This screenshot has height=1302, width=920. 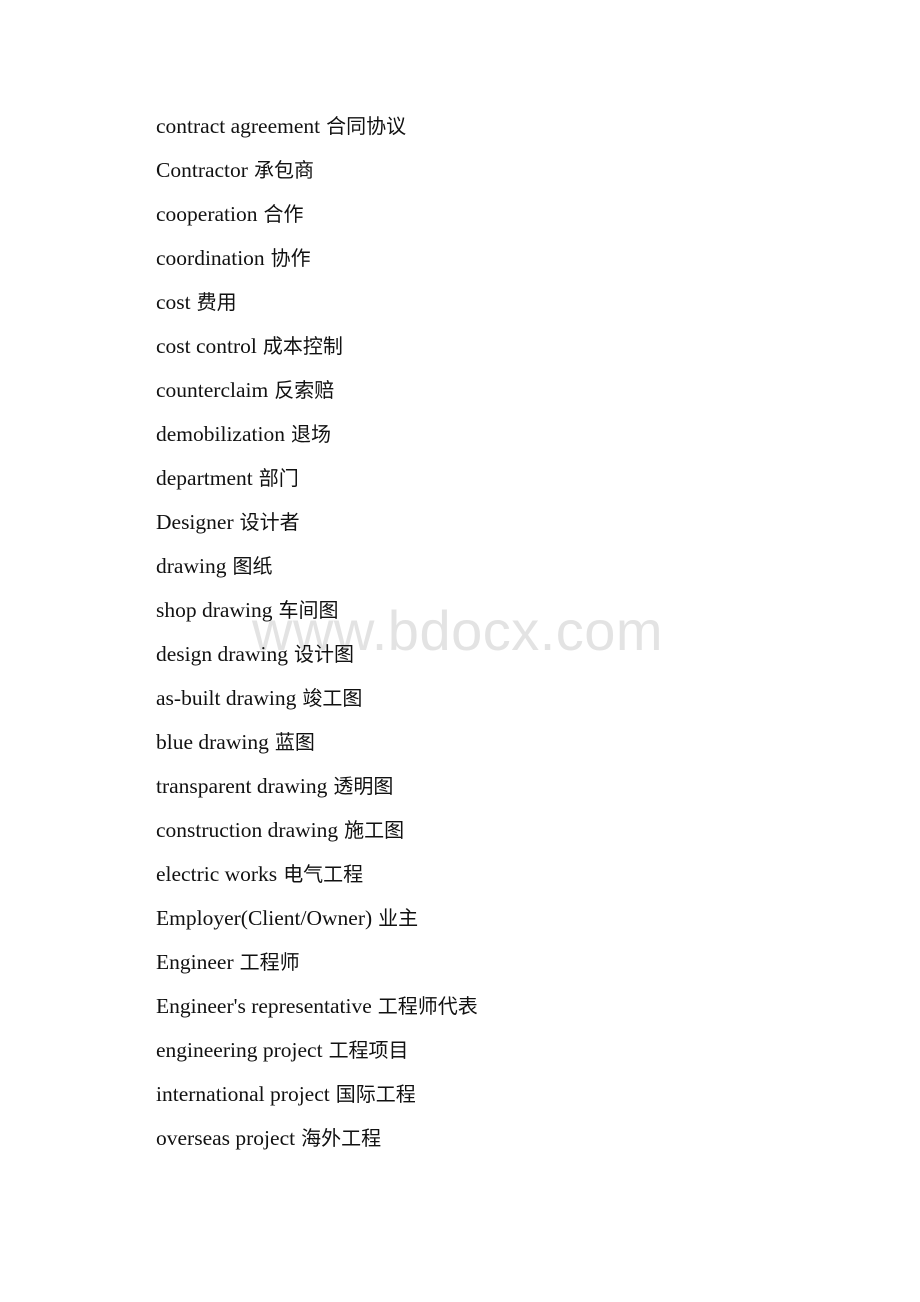 I want to click on glossary-entry: cost control 成本控制, so click(x=317, y=346).